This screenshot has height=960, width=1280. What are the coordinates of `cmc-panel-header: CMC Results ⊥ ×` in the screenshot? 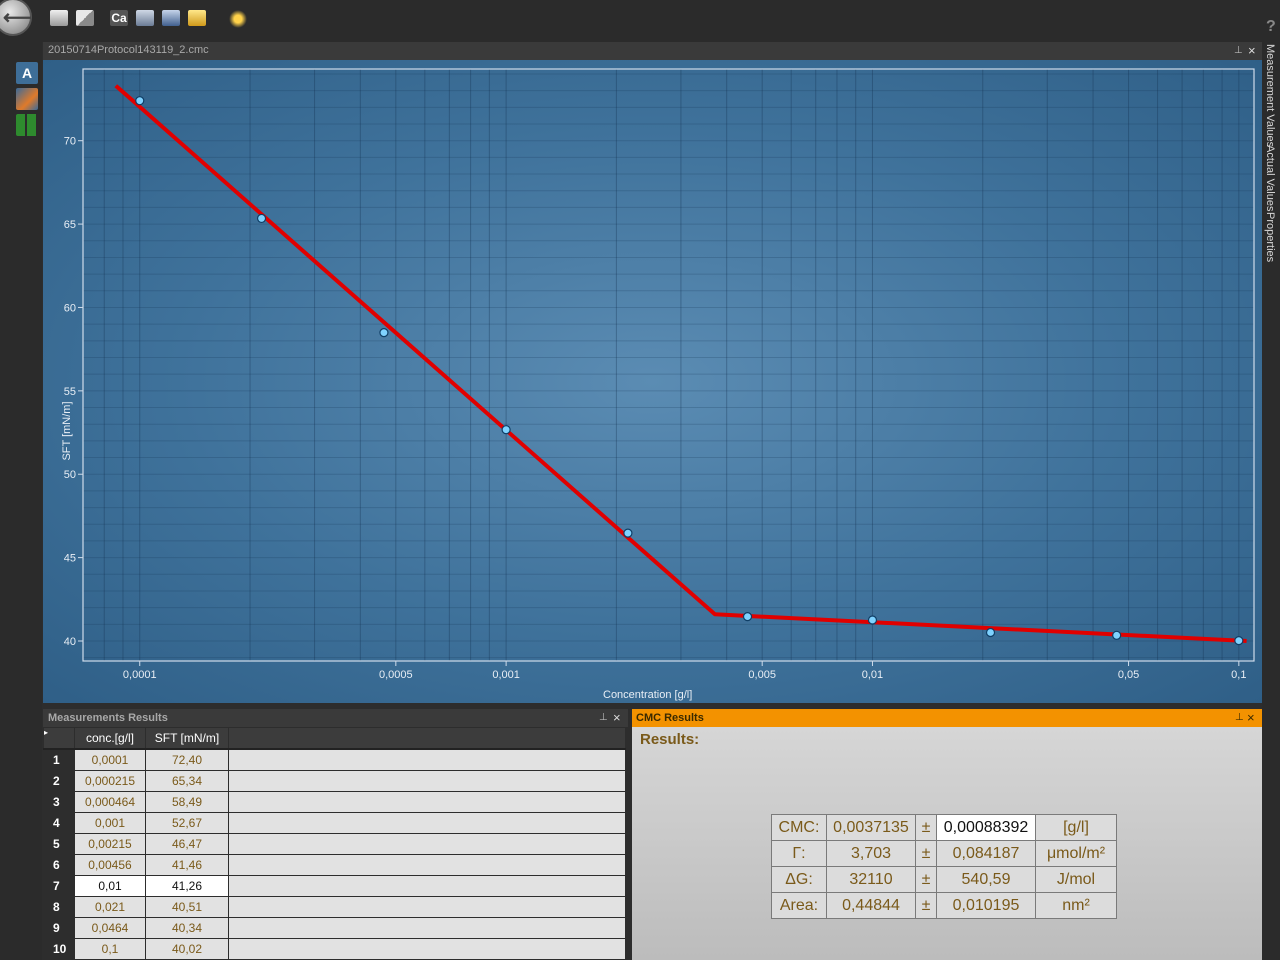 It's located at (947, 718).